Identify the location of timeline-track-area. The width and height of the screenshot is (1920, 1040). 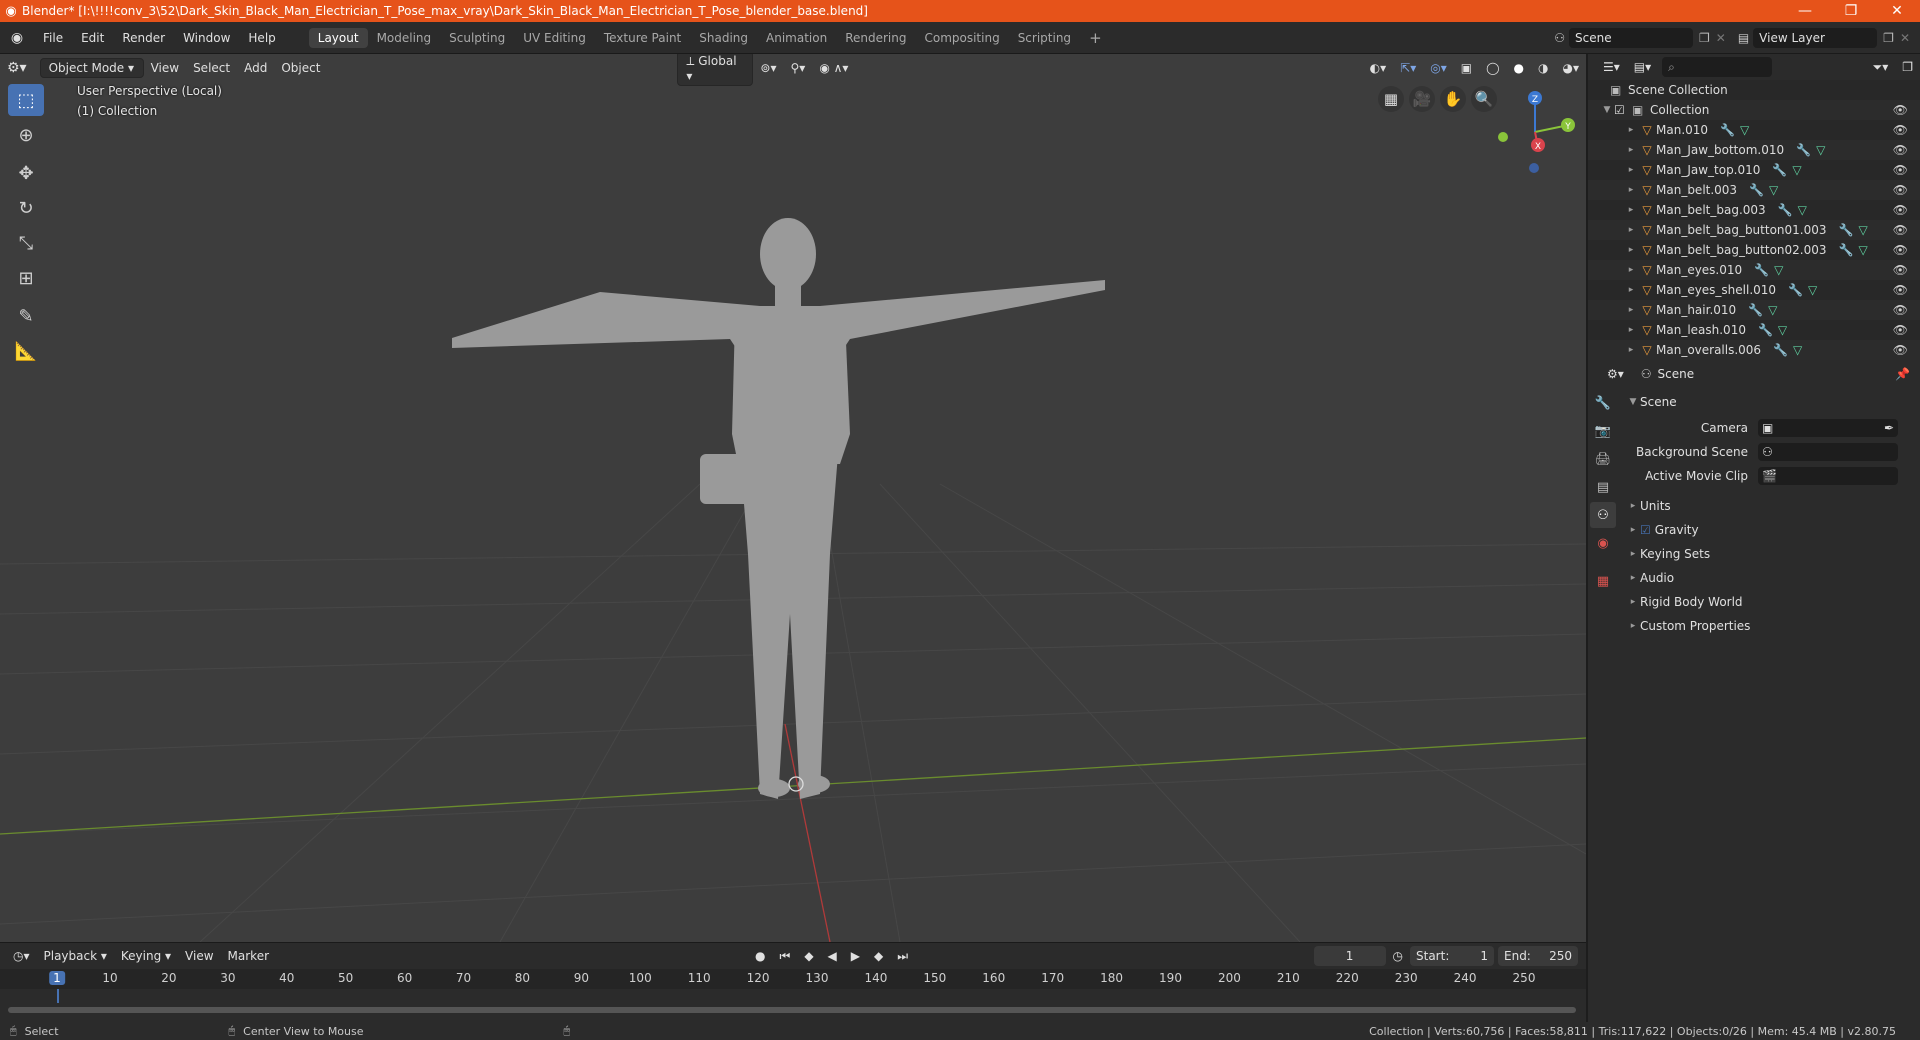
(793, 1004).